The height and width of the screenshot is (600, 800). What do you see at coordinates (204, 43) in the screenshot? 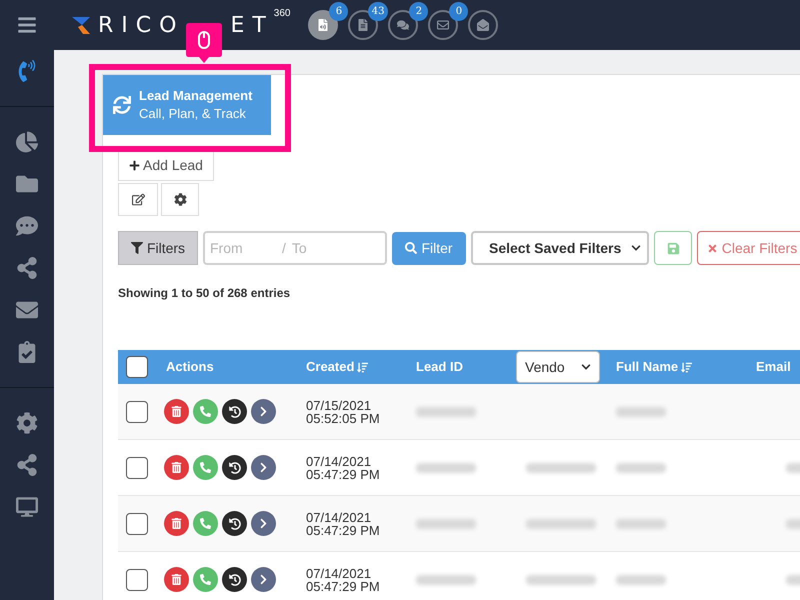
I see `mouse-callout` at bounding box center [204, 43].